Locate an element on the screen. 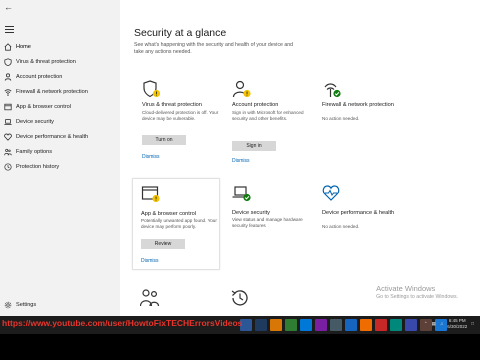 The width and height of the screenshot is (480, 360). system-tray: ⌃ ▦ ♫ 6:45 PM 6/30/2022 □ is located at coordinates (449, 324).